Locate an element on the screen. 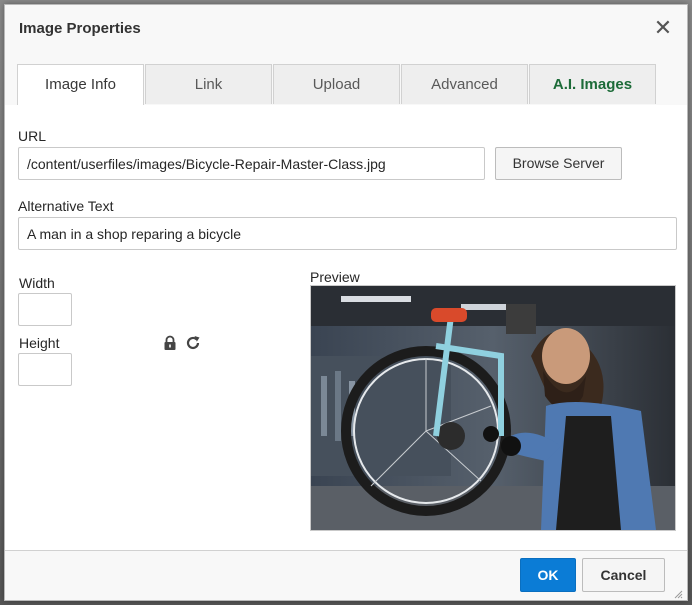  reset-size-icon is located at coordinates (193, 343).